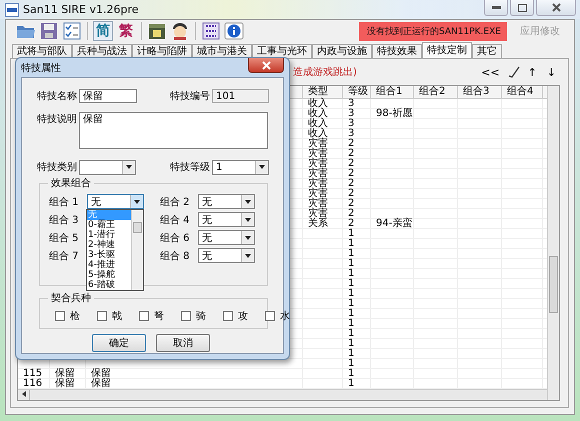 The image size is (580, 421). I want to click on down-button: ↓, so click(551, 72).